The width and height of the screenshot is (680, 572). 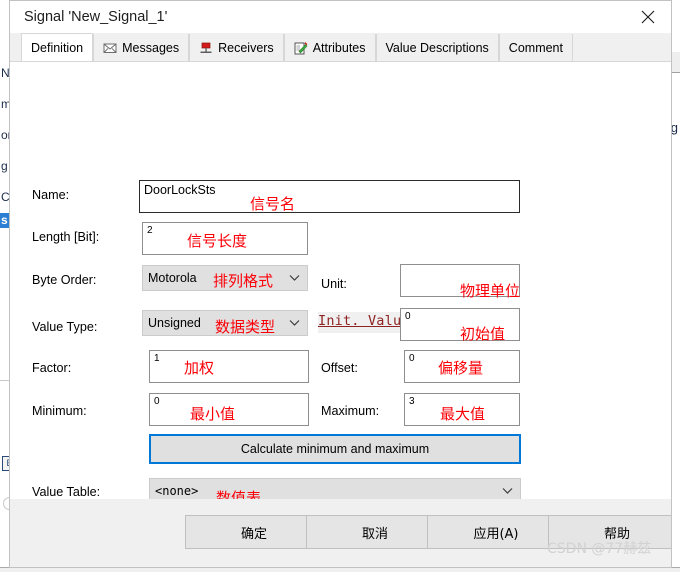 I want to click on tab-label: Definition, so click(x=57, y=47).